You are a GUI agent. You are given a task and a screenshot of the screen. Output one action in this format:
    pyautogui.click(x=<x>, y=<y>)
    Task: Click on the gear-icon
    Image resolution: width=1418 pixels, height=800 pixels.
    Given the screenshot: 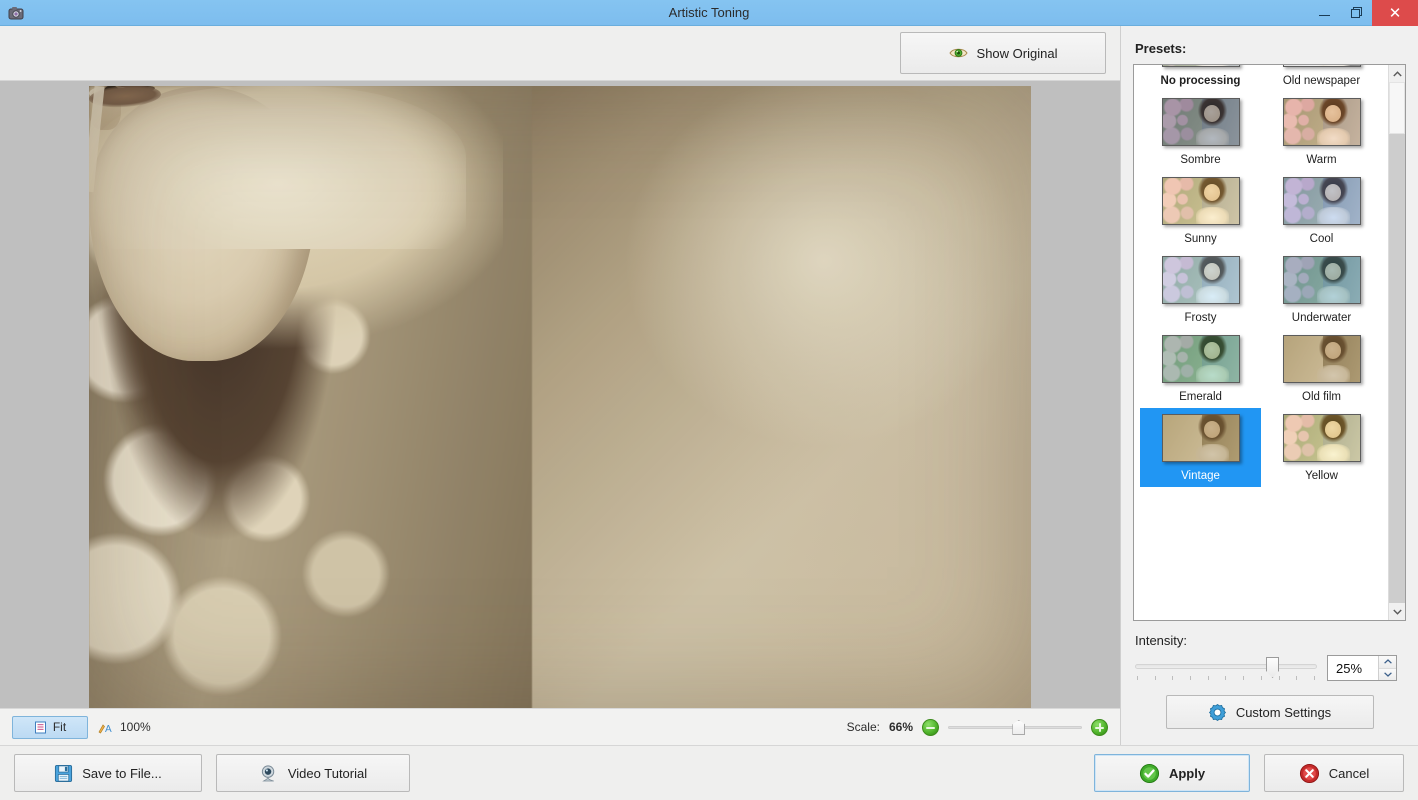 What is the action you would take?
    pyautogui.click(x=1217, y=712)
    